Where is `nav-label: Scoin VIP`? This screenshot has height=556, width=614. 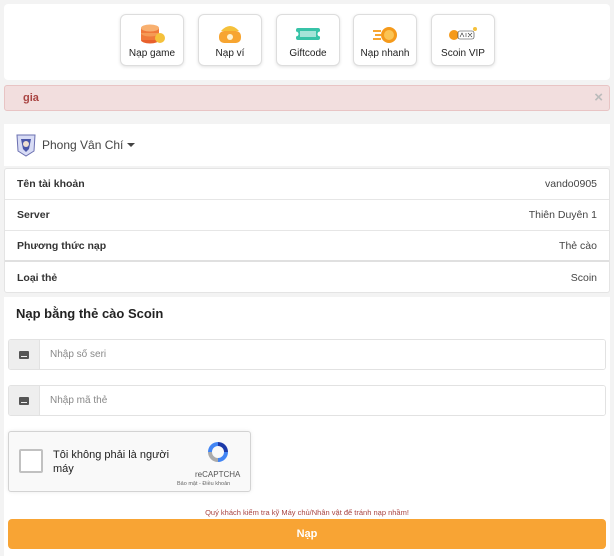 nav-label: Scoin VIP is located at coordinates (463, 53).